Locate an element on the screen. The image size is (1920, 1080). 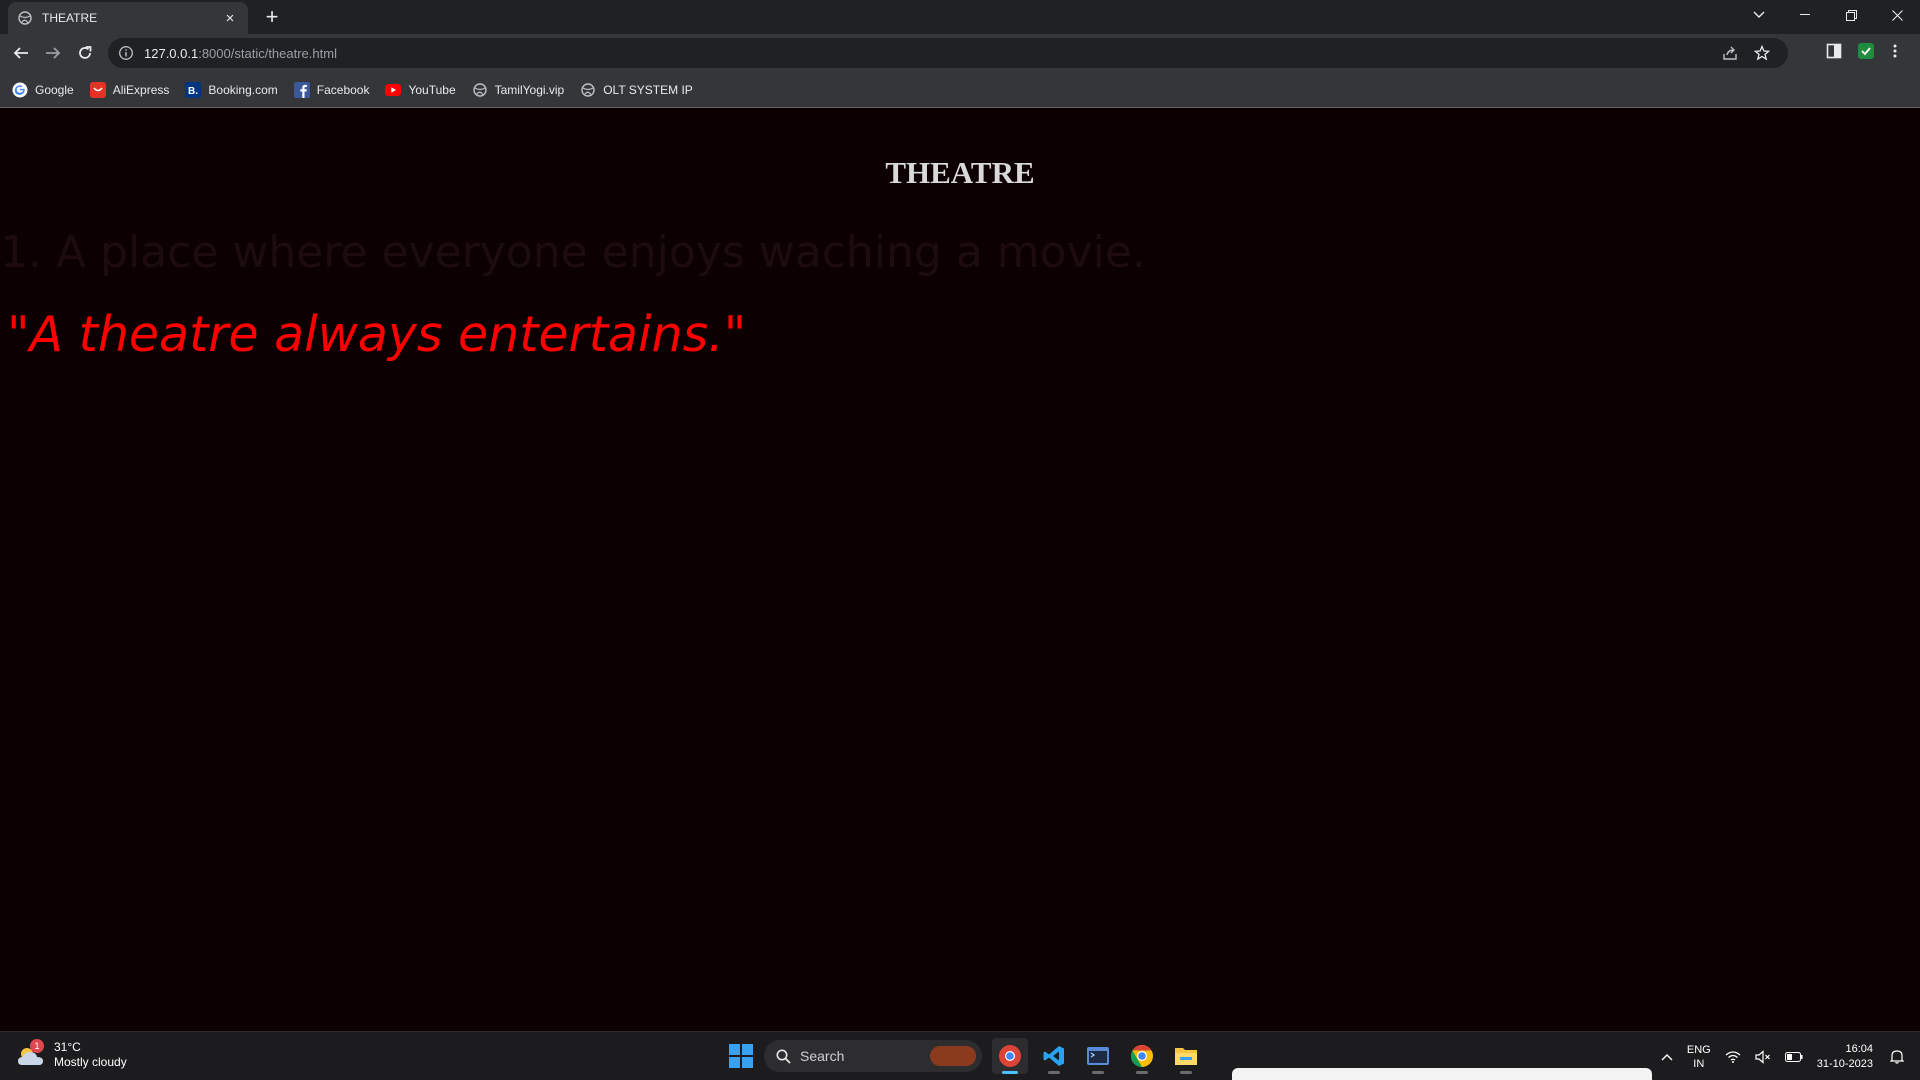
bookmark-olt-system-ip: OLT SYSTEM IP is located at coordinates (636, 90).